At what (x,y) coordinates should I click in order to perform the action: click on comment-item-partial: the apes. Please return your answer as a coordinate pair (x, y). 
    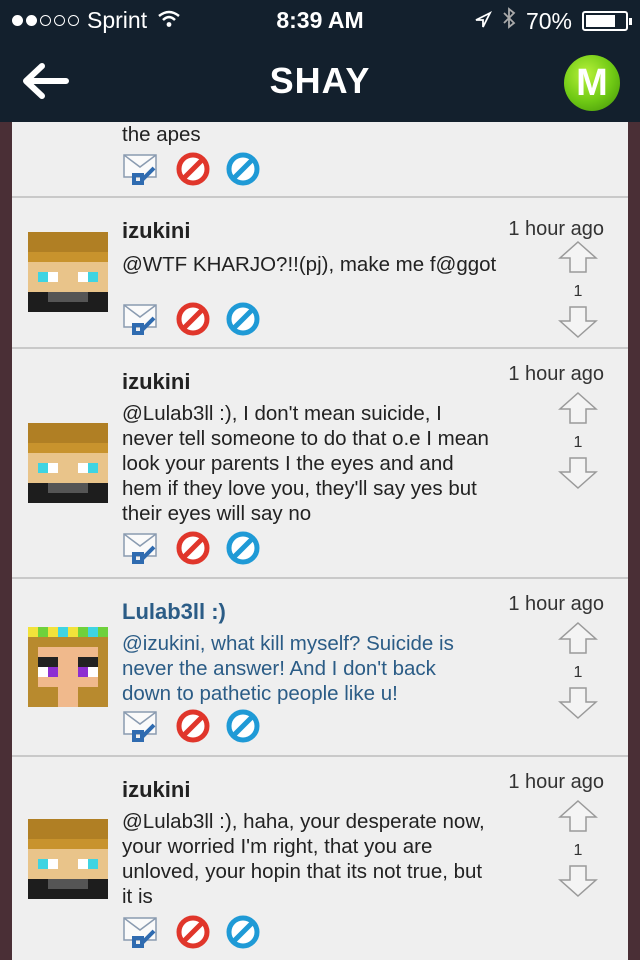
    Looking at the image, I should click on (320, 160).